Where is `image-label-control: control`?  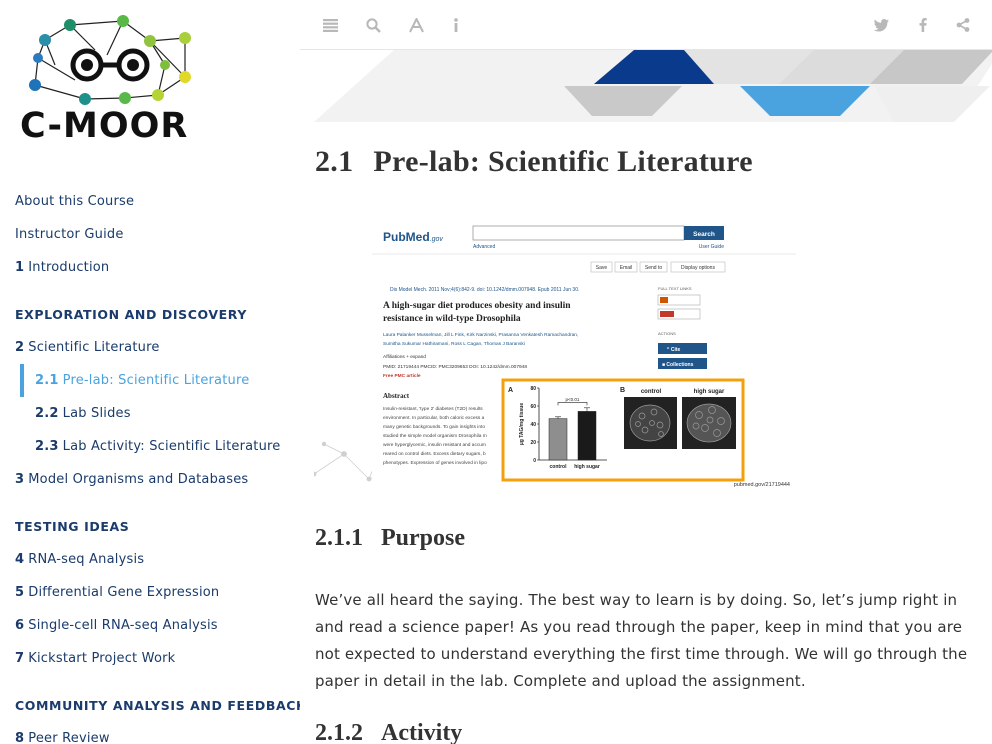 image-label-control: control is located at coordinates (651, 392).